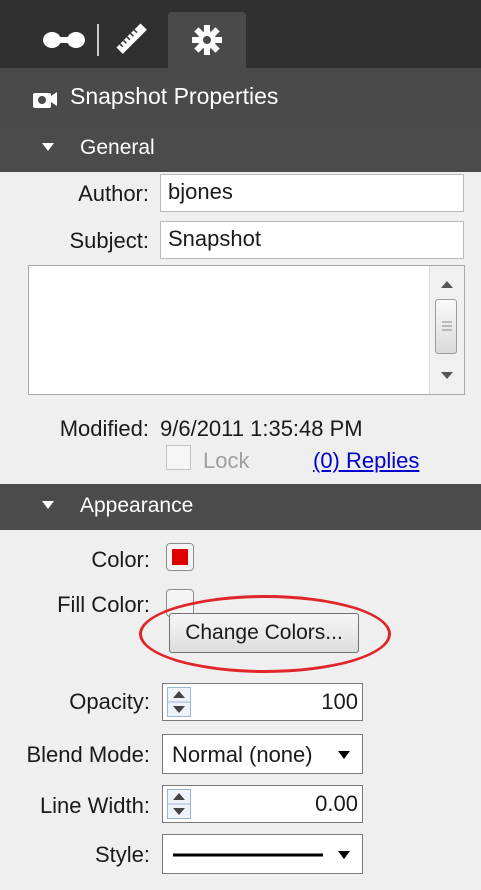 The image size is (481, 890). I want to click on color-swatch, so click(180, 557).